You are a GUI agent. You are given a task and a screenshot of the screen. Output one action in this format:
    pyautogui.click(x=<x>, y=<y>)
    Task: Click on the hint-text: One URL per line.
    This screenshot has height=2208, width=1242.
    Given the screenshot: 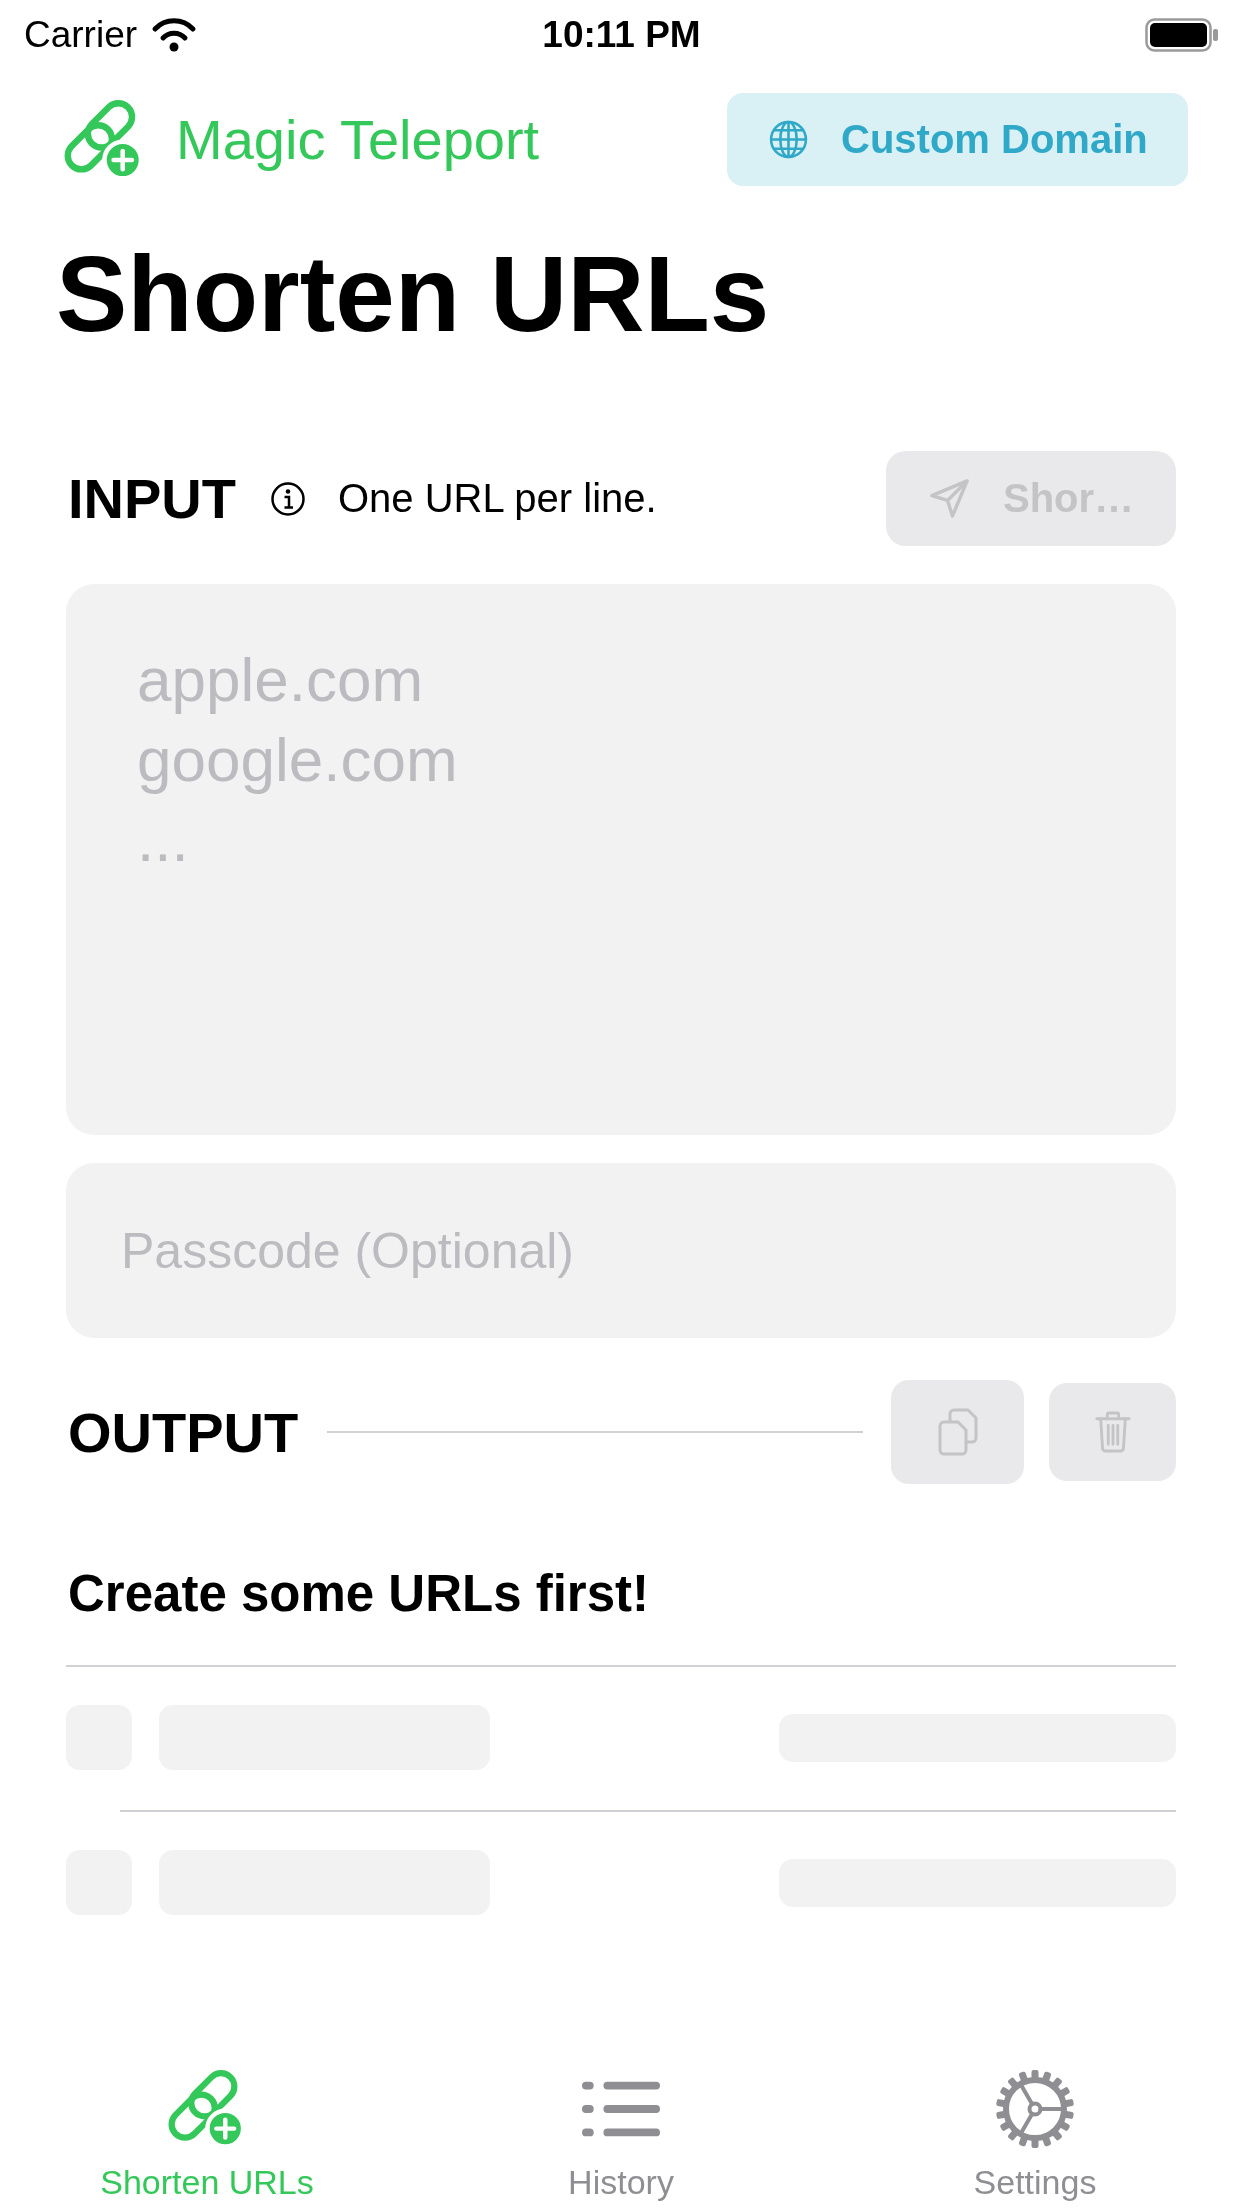 What is the action you would take?
    pyautogui.click(x=497, y=498)
    